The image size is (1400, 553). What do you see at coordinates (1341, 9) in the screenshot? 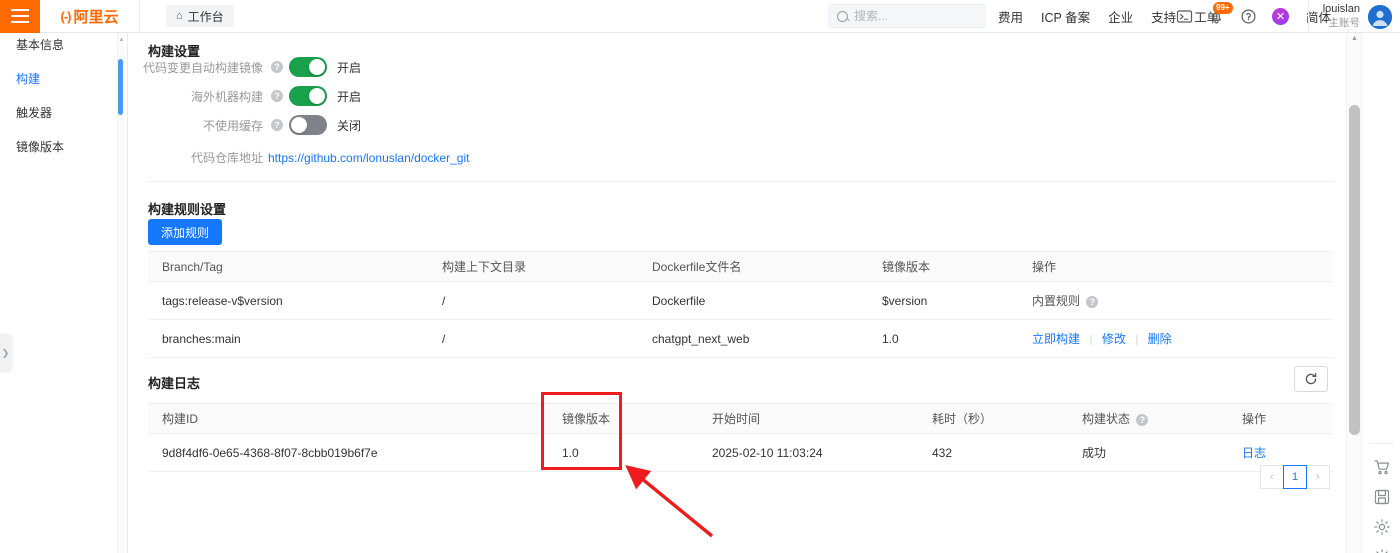
I see `user-name: louislan` at bounding box center [1341, 9].